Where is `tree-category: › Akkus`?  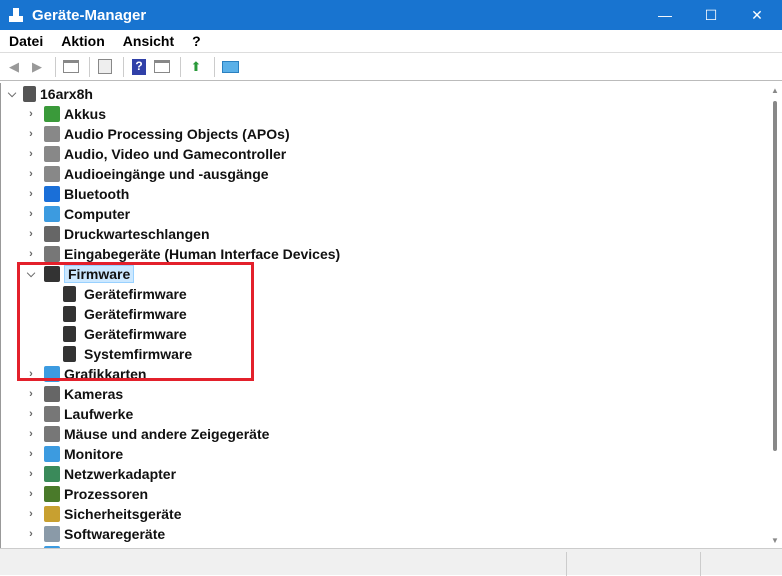
tree-category: › Akkus is located at coordinates (65, 114).